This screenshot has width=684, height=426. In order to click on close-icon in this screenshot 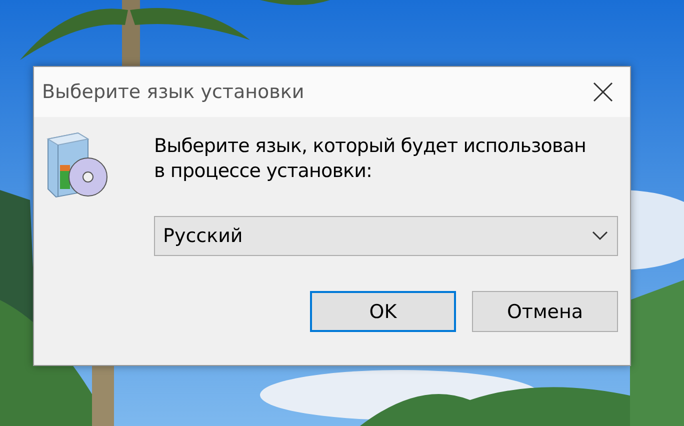, I will do `click(603, 92)`.